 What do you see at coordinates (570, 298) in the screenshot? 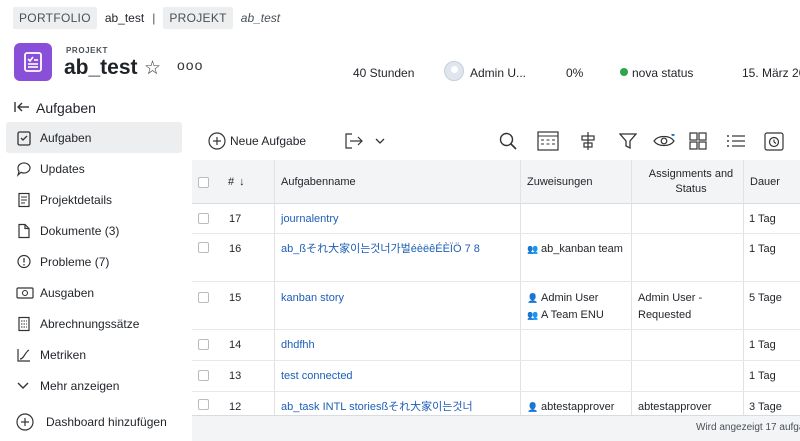
I see `assignee-name: Admin User` at bounding box center [570, 298].